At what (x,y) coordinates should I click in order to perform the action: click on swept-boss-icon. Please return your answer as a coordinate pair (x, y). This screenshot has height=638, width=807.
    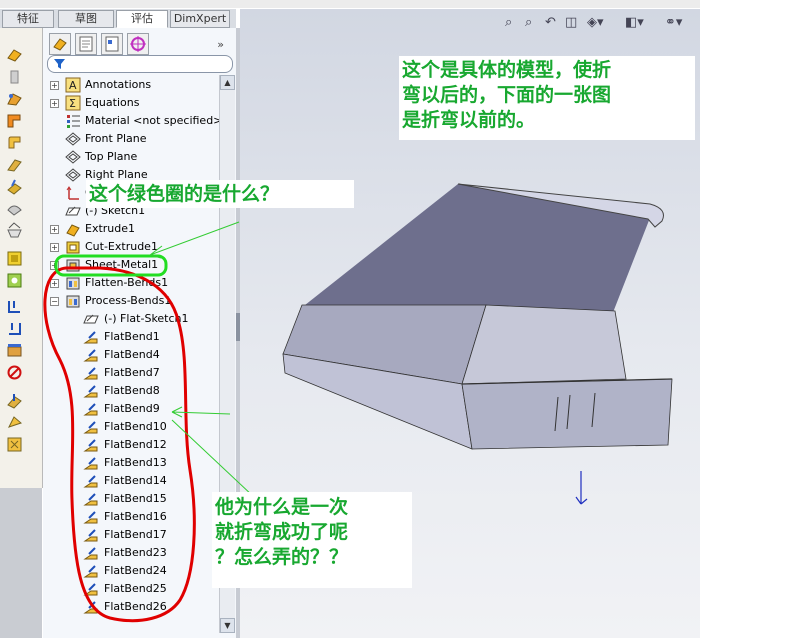
    Looking at the image, I should click on (14, 98).